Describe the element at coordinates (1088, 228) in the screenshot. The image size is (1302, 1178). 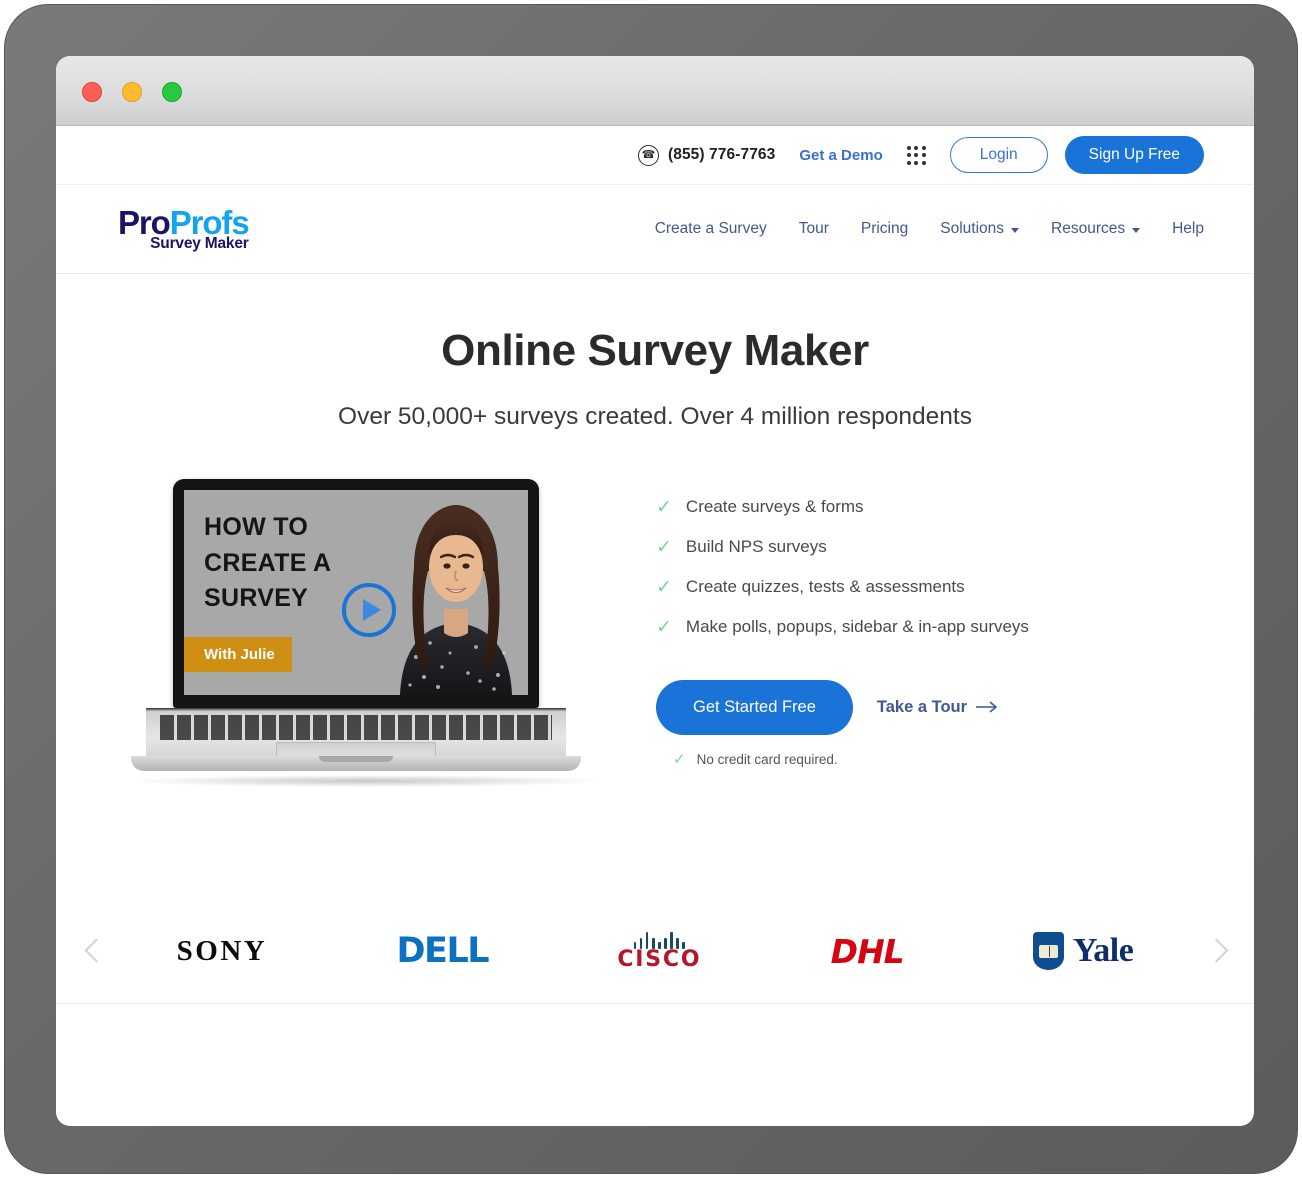
I see `nav-label: Resources` at that location.